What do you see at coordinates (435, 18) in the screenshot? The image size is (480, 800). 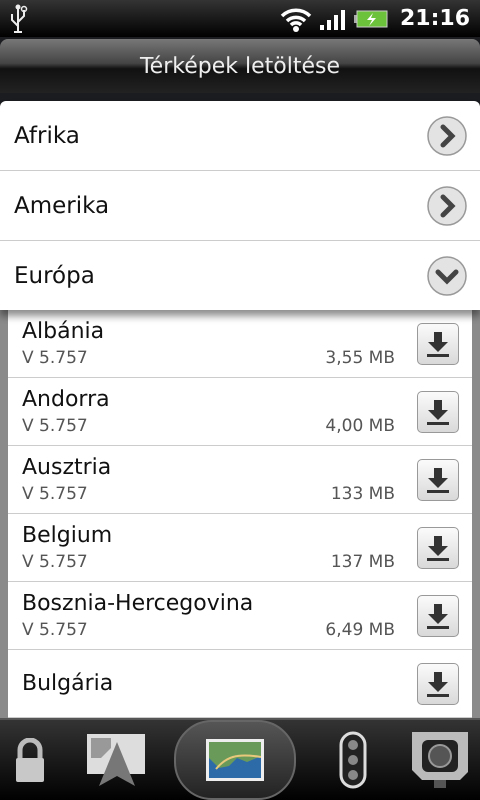 I see `clock-time: 21:16` at bounding box center [435, 18].